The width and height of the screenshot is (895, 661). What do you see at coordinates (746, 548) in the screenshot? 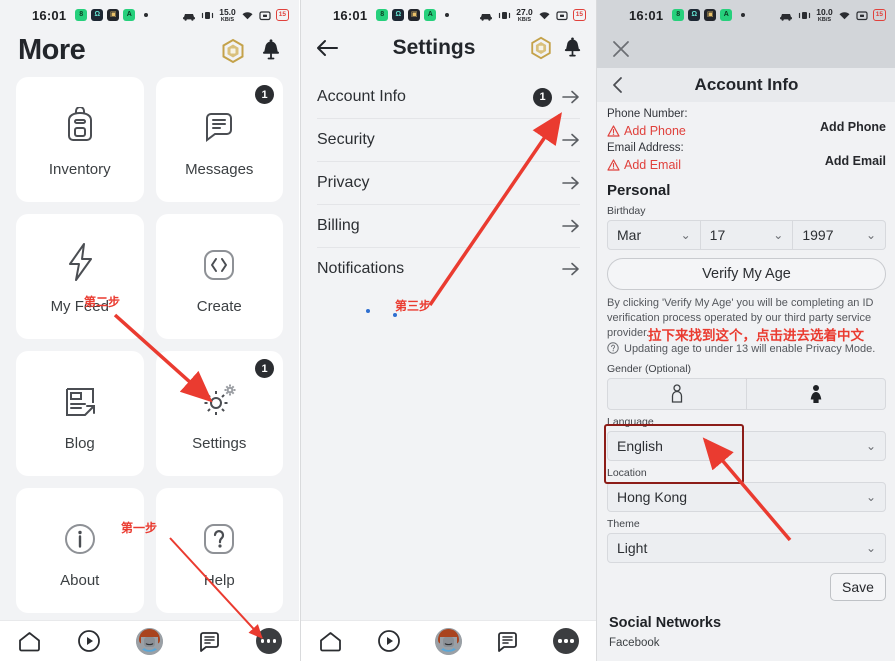
I see `theme-select: Light ⌄` at bounding box center [746, 548].